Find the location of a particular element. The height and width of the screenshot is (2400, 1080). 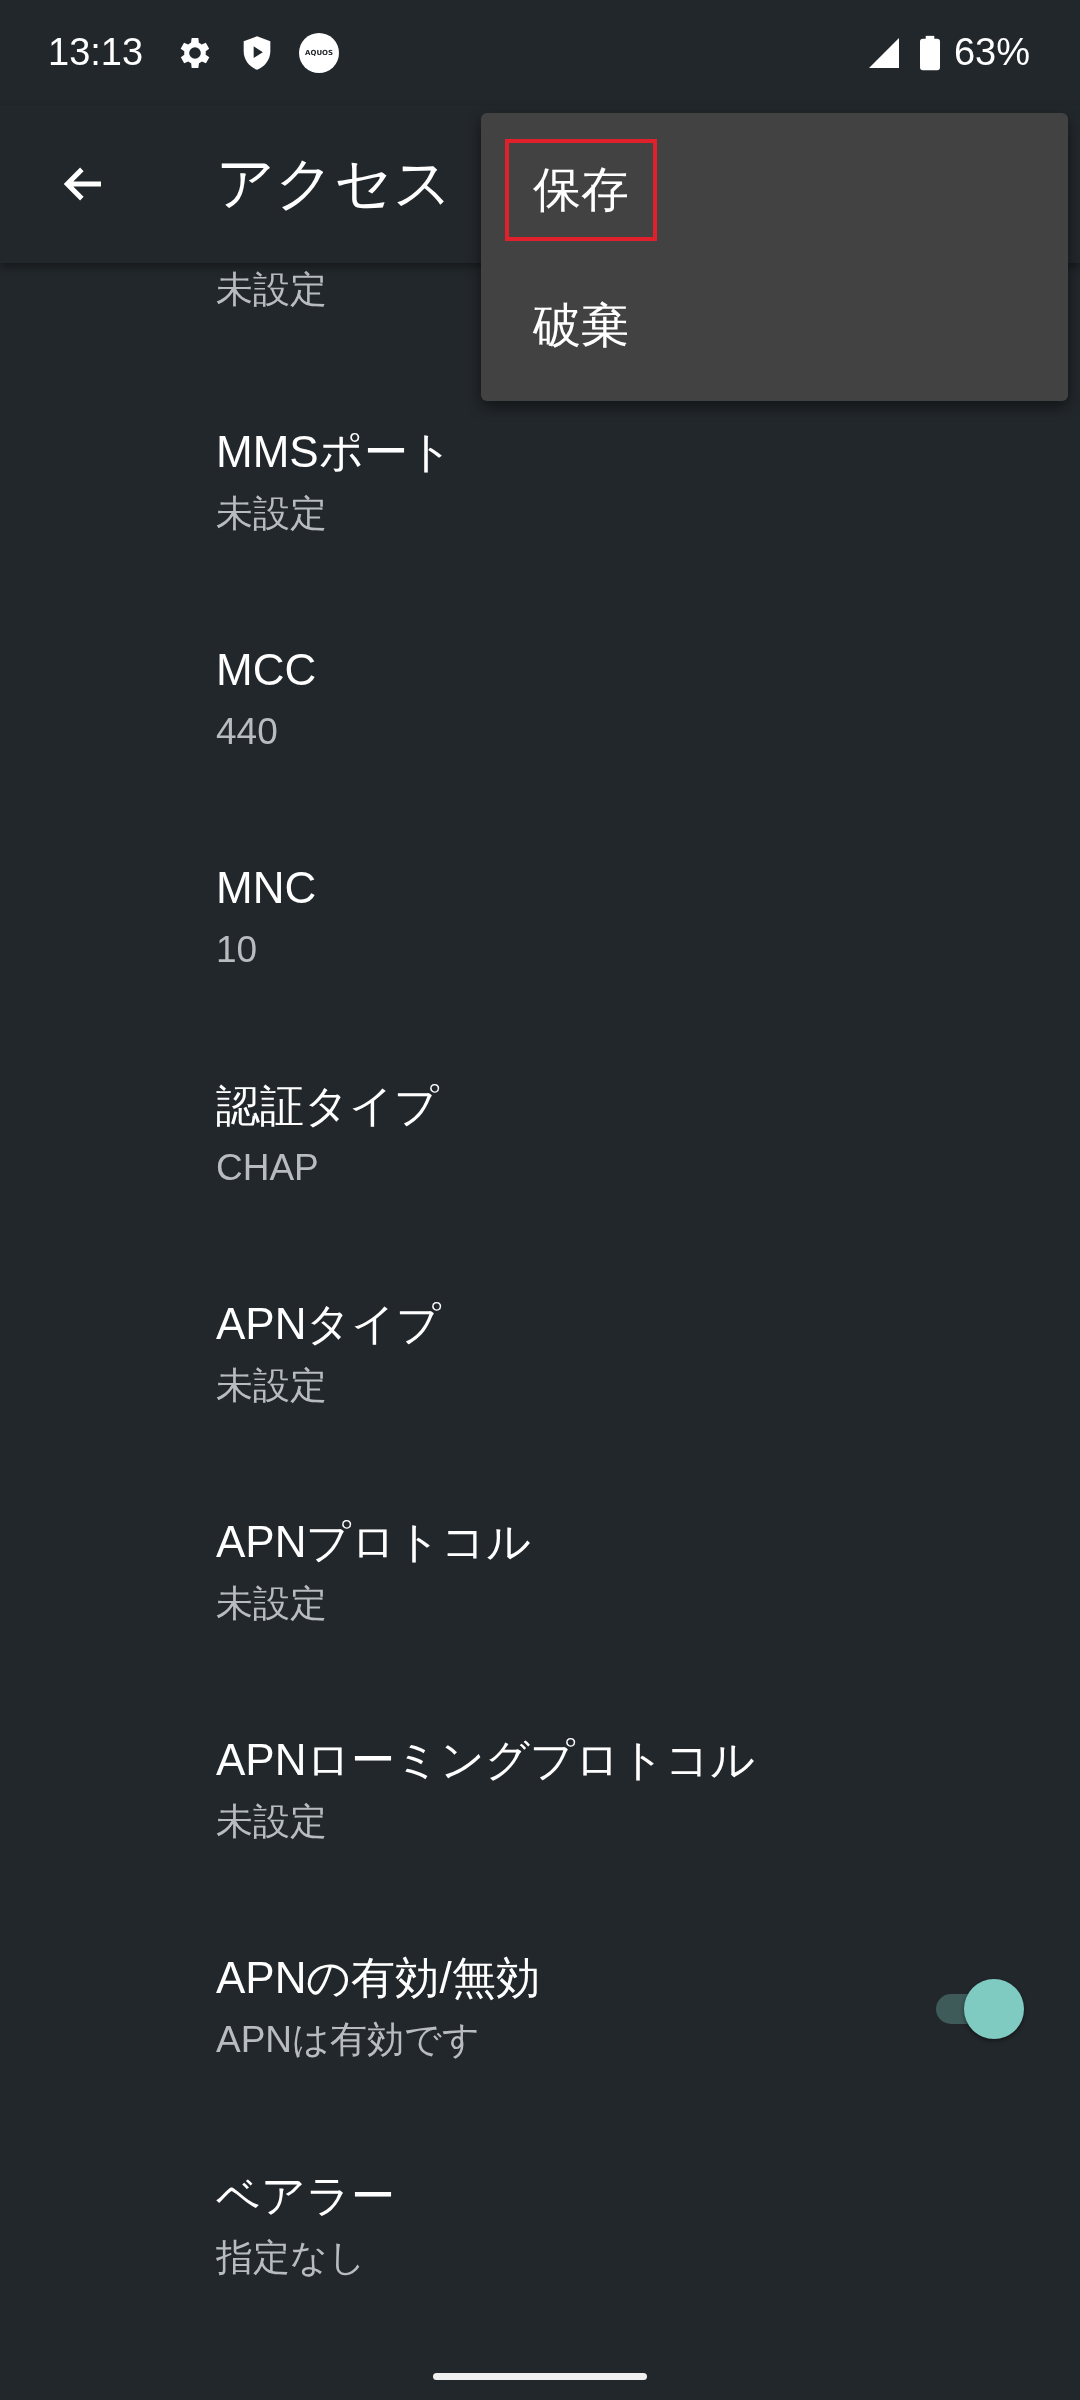

menu-item: 保存 is located at coordinates (581, 190).